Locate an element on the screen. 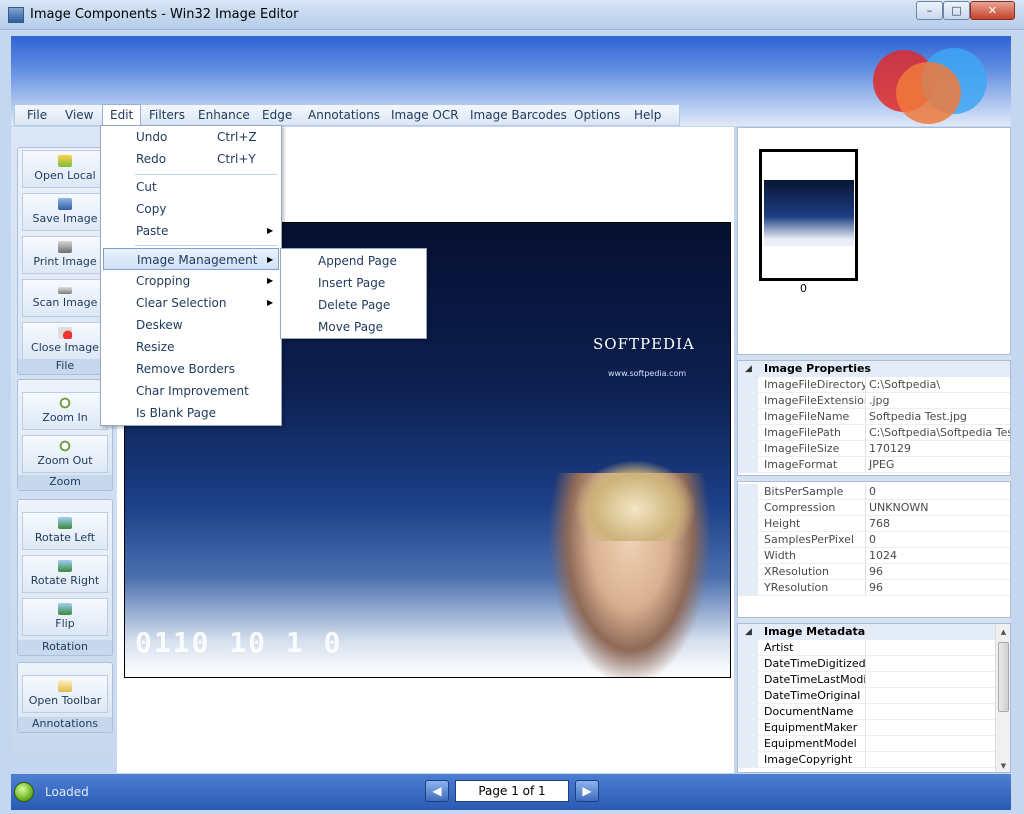 Image resolution: width=1024 pixels, height=814 pixels. scroll-up-icon: ▲ is located at coordinates (1003, 632).